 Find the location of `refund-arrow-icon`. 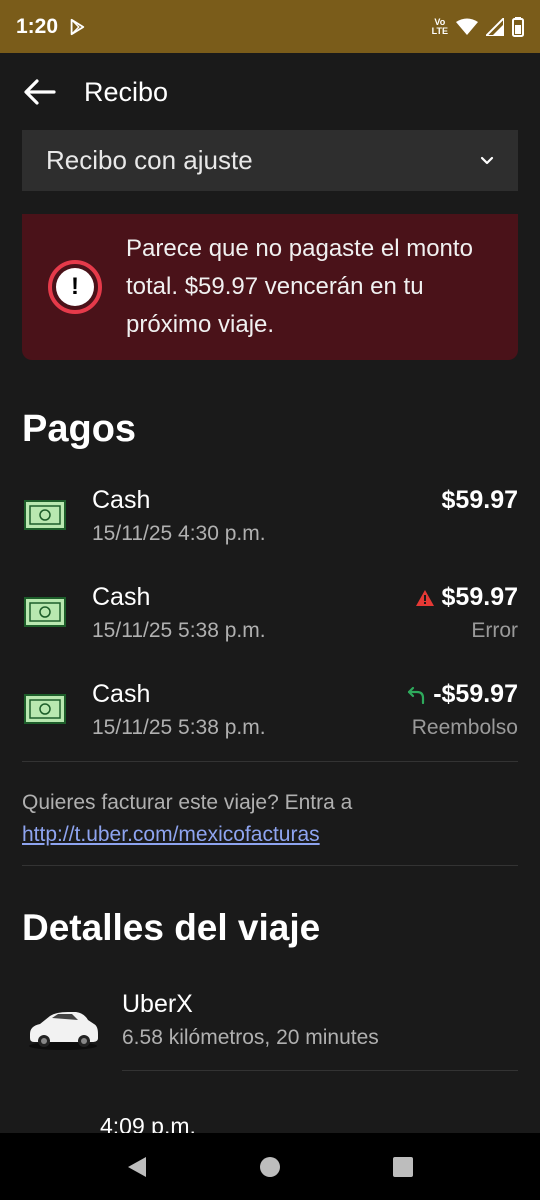

refund-arrow-icon is located at coordinates (416, 695).